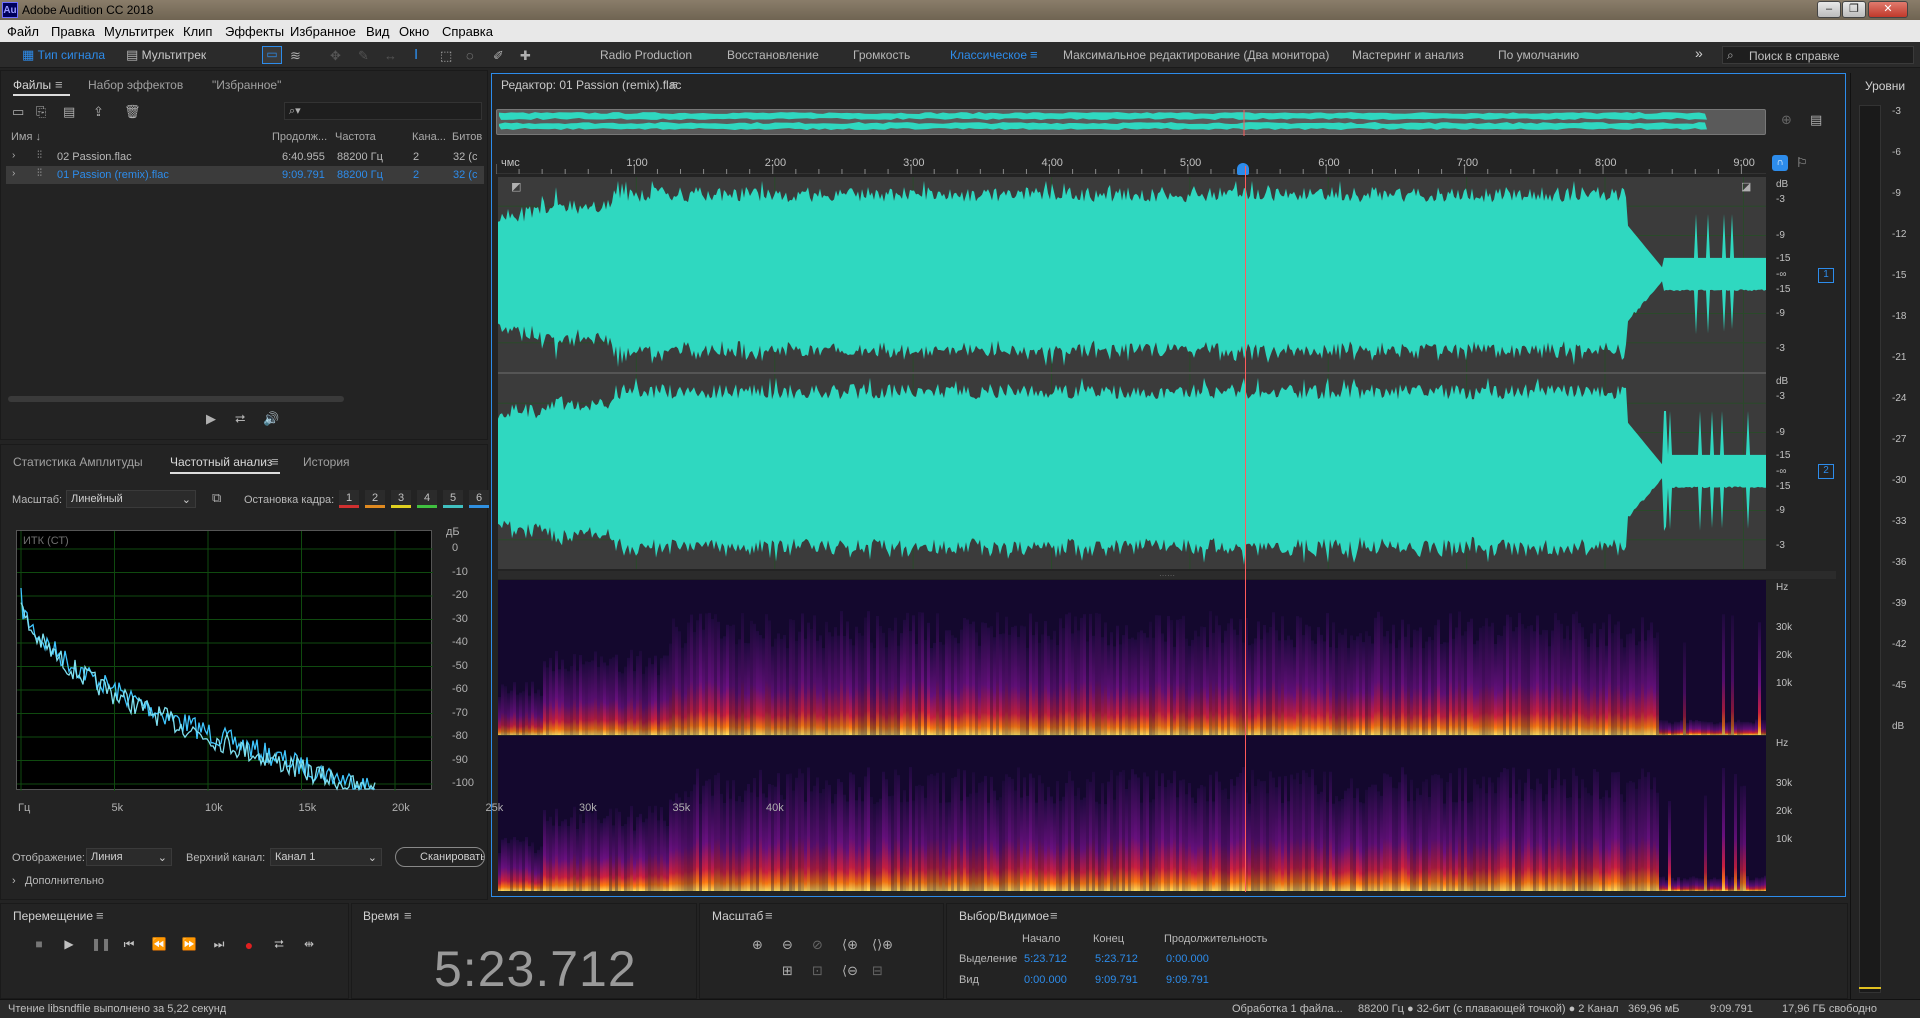 The image size is (1920, 1018). Describe the element at coordinates (1746, 186) in the screenshot. I see `fade-out-handle-icon: ◪` at that location.